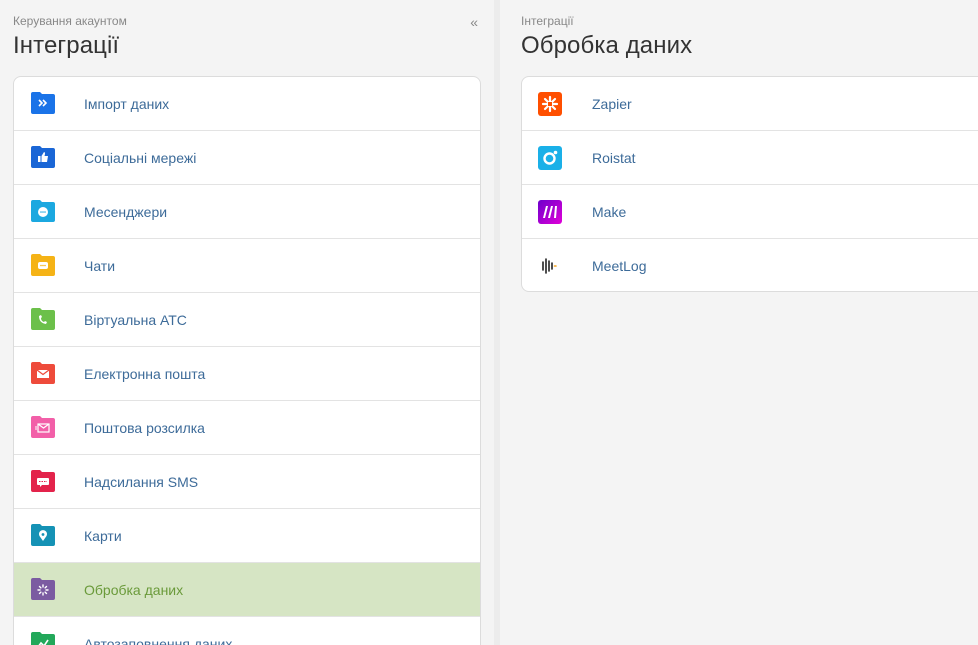 The width and height of the screenshot is (978, 645). What do you see at coordinates (43, 157) in the screenshot?
I see `social-icon` at bounding box center [43, 157].